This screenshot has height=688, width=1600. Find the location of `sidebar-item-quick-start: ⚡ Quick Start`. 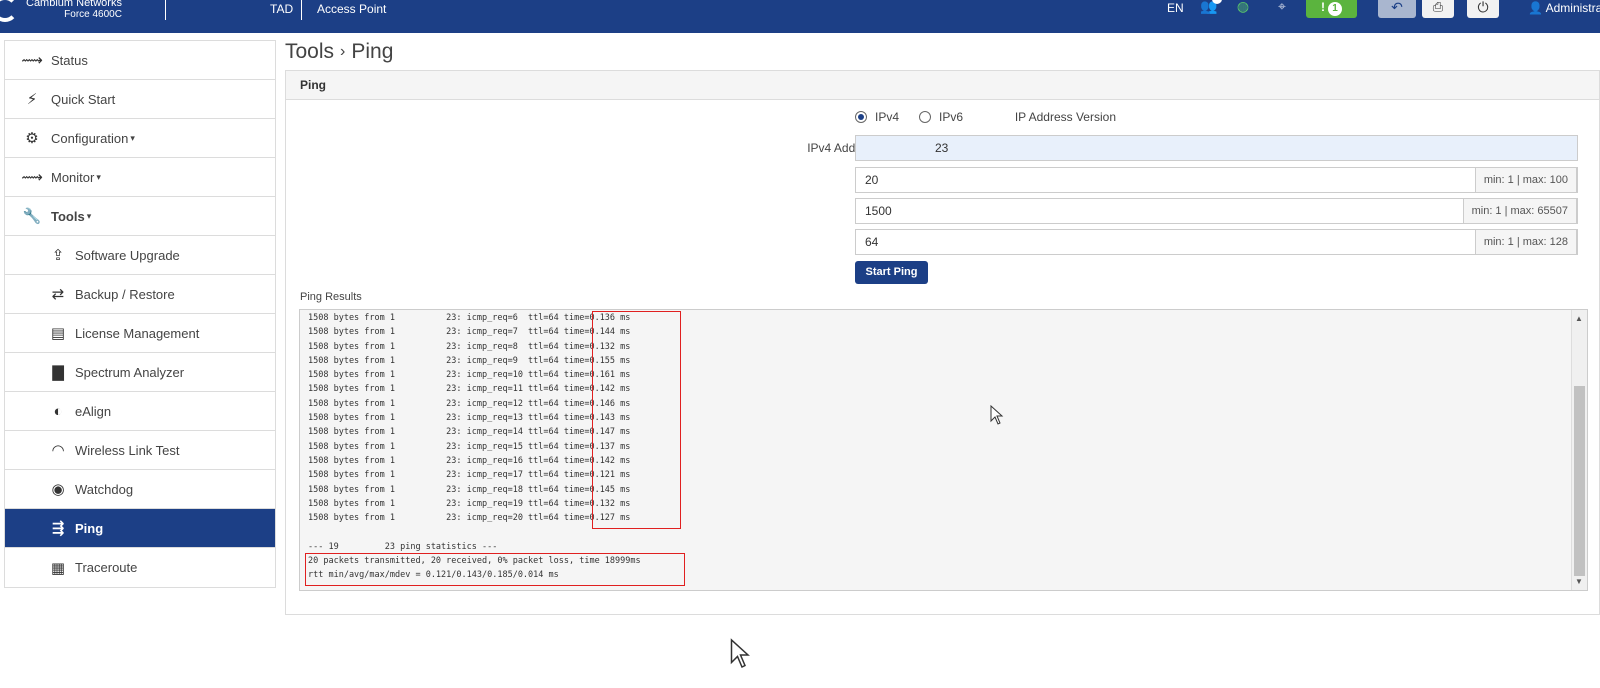

sidebar-item-quick-start: ⚡ Quick Start is located at coordinates (140, 99).